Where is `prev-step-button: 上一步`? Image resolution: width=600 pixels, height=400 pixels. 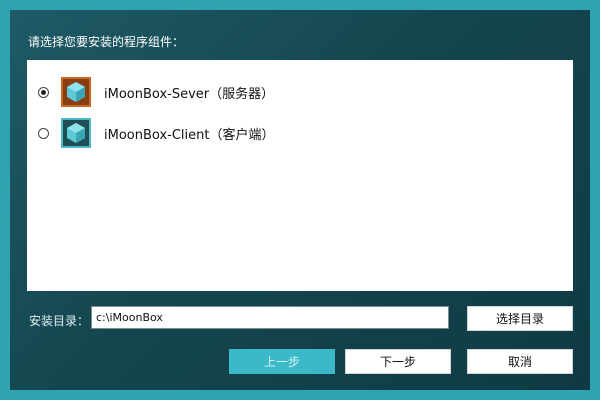
prev-step-button: 上一步 is located at coordinates (282, 361).